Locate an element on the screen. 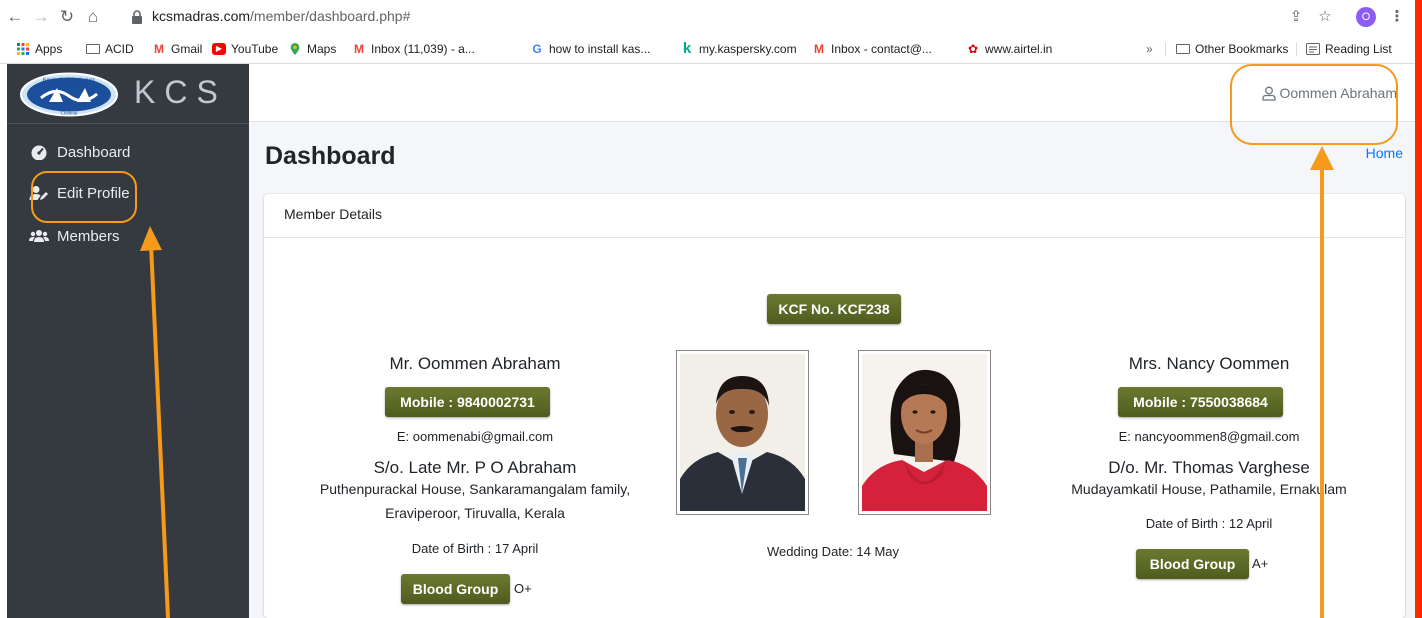  bookmarks-overflow-button: » is located at coordinates (1149, 49).